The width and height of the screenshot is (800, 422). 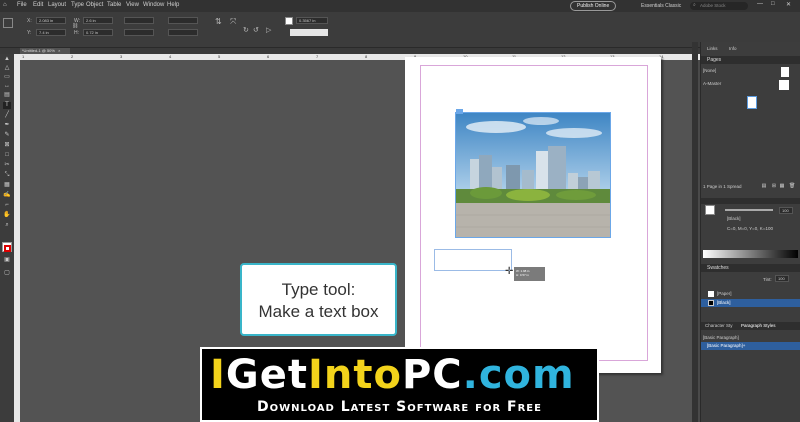 What do you see at coordinates (719, 6) in the screenshot?
I see `stock-search-input: Adobe Stock` at bounding box center [719, 6].